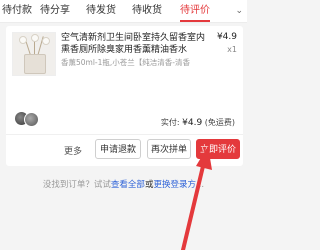 The width and height of the screenshot is (320, 250). I want to click on product-price: ¥4.9, so click(226, 37).